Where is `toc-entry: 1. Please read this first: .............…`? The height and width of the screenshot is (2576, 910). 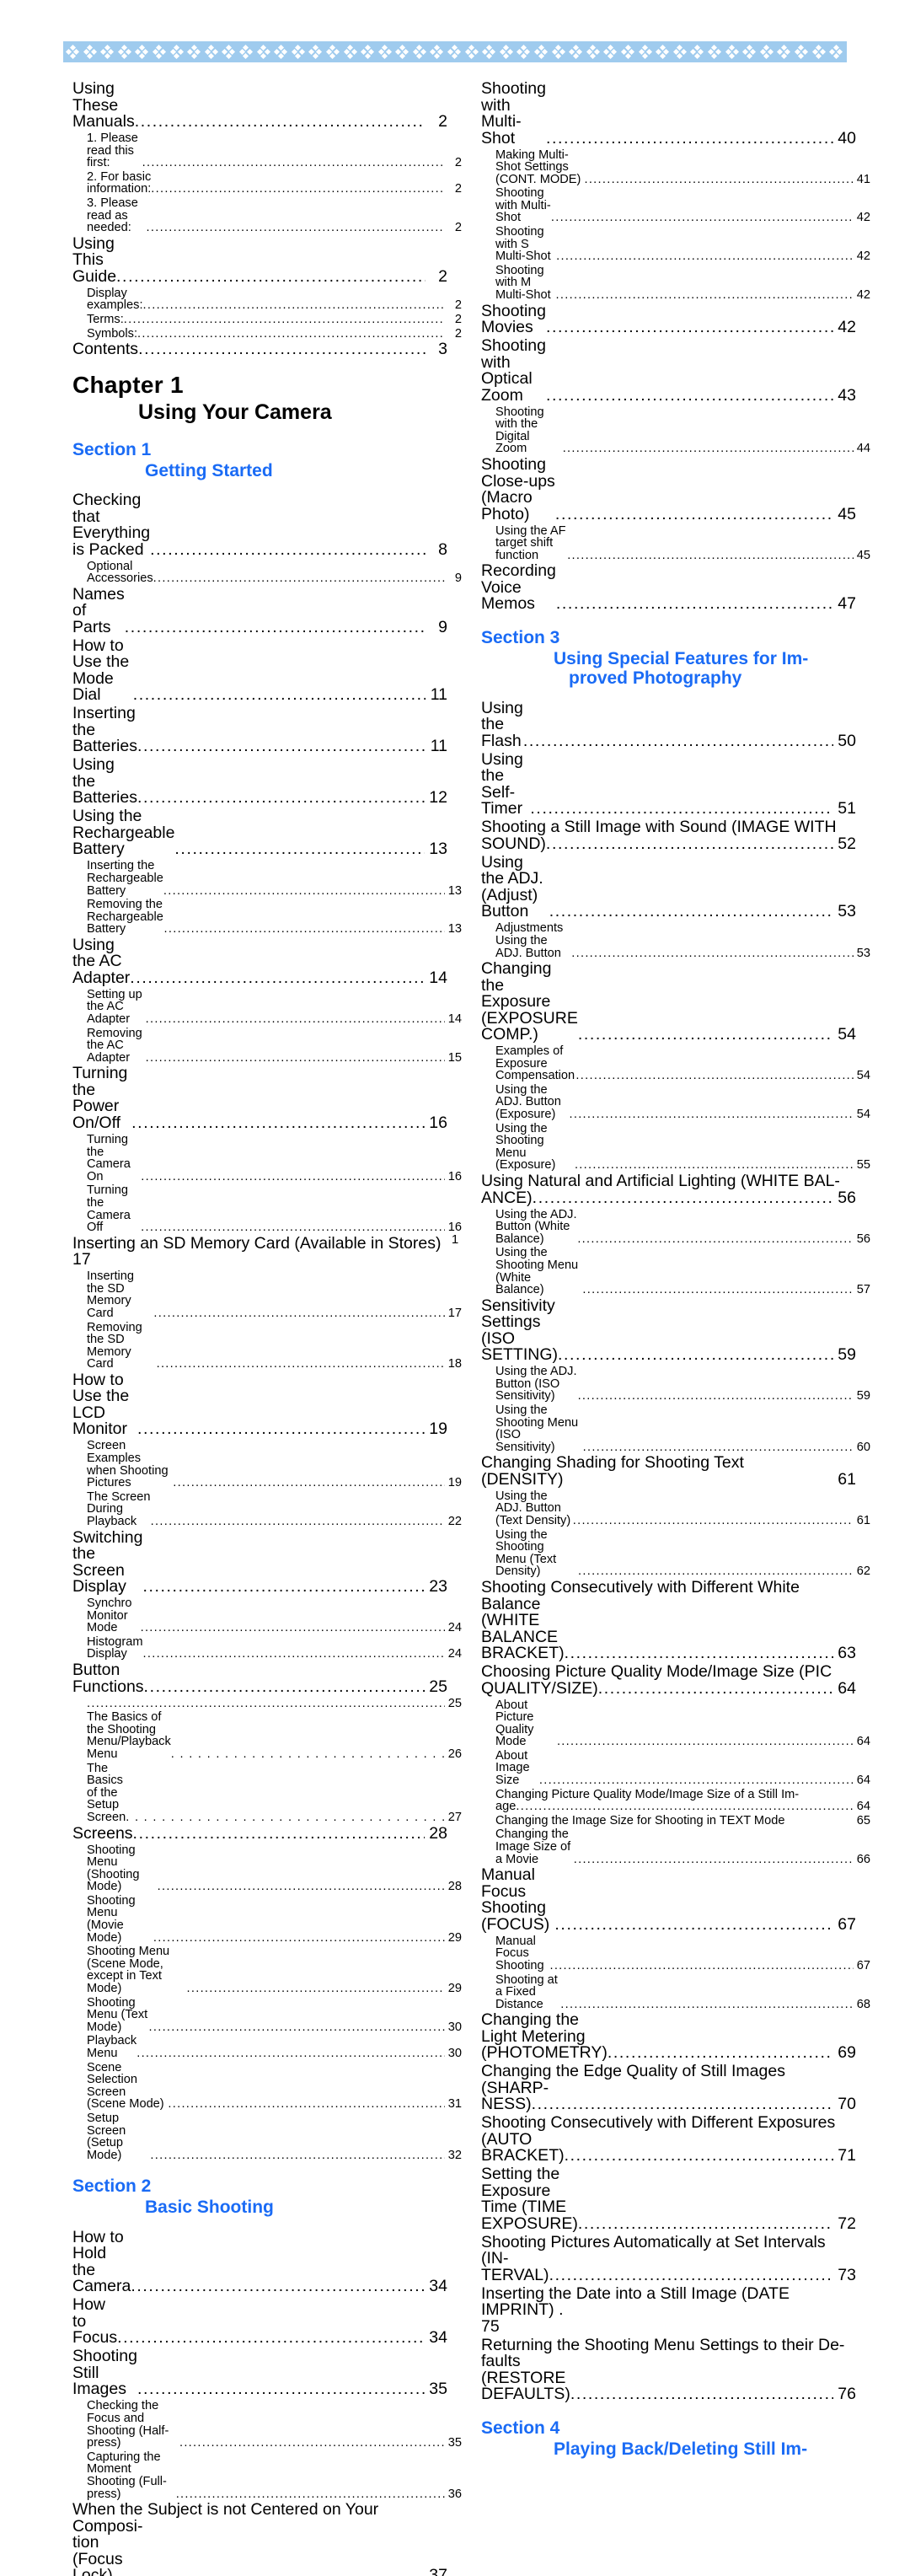
toc-entry: 1. Please read this first: .............… is located at coordinates (267, 150).